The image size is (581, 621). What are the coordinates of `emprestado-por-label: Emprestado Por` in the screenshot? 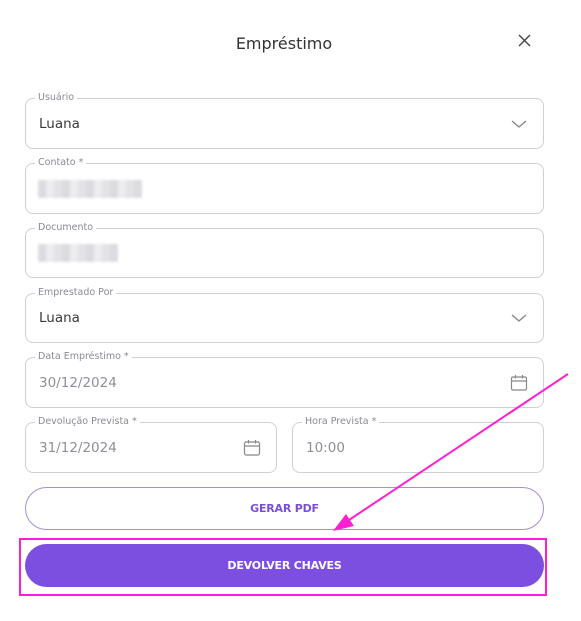 It's located at (76, 293).